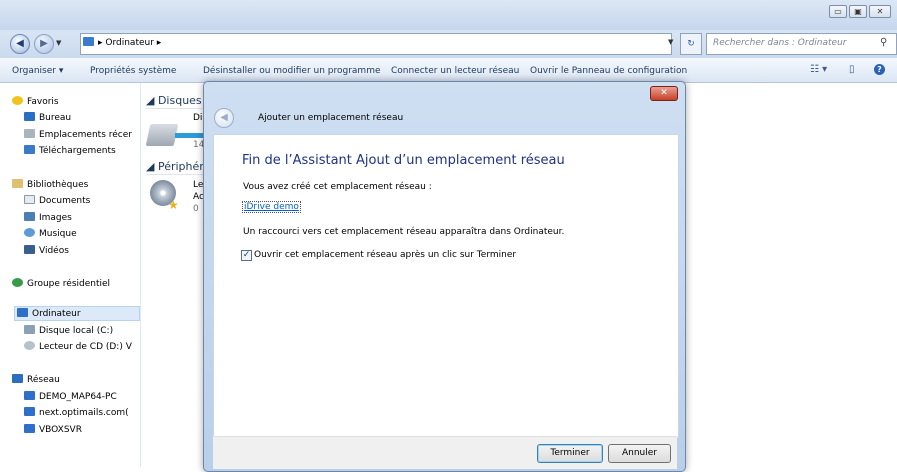 The image size is (897, 472). What do you see at coordinates (61, 283) in the screenshot?
I see `nav-homegroup: Groupe résidentiel` at bounding box center [61, 283].